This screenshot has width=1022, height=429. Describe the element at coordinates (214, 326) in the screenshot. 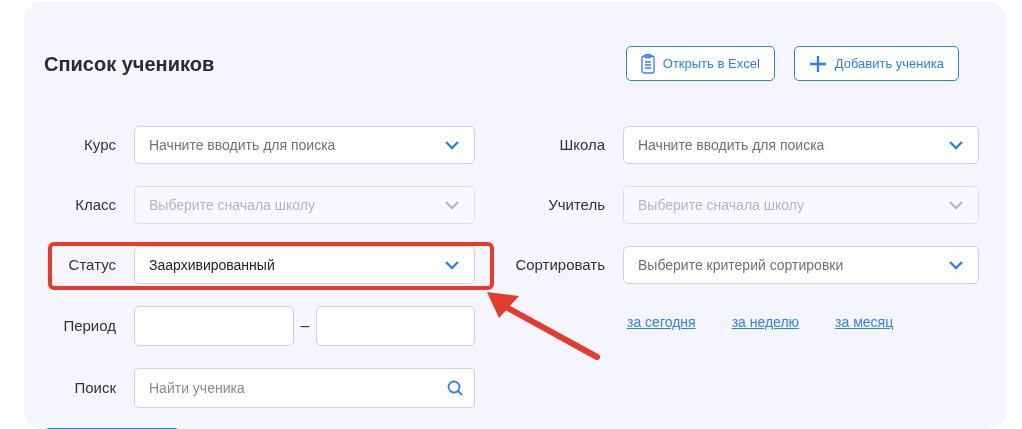

I see `date-from-field` at that location.